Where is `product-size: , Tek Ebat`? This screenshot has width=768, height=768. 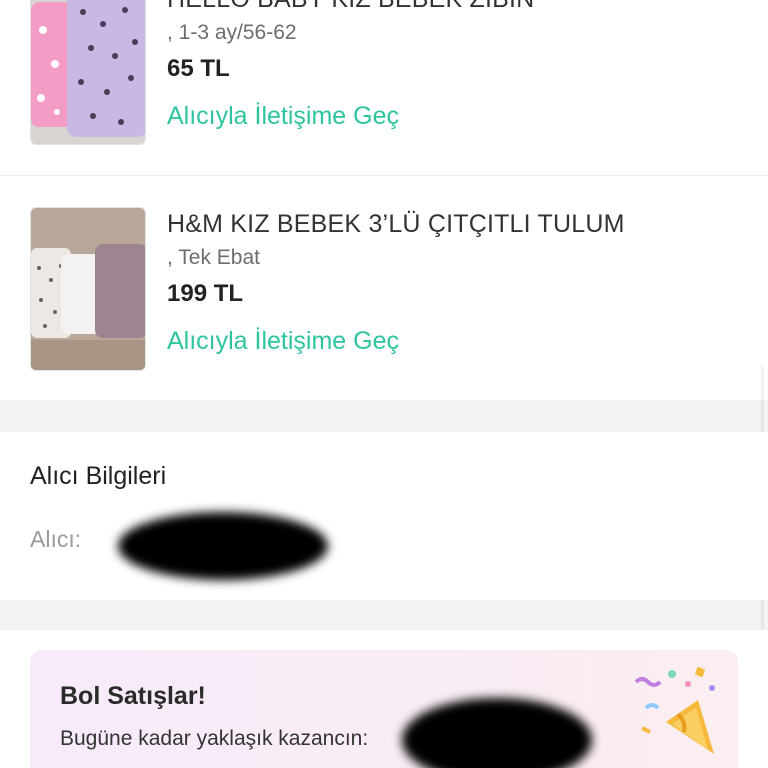
product-size: , Tek Ebat is located at coordinates (214, 257).